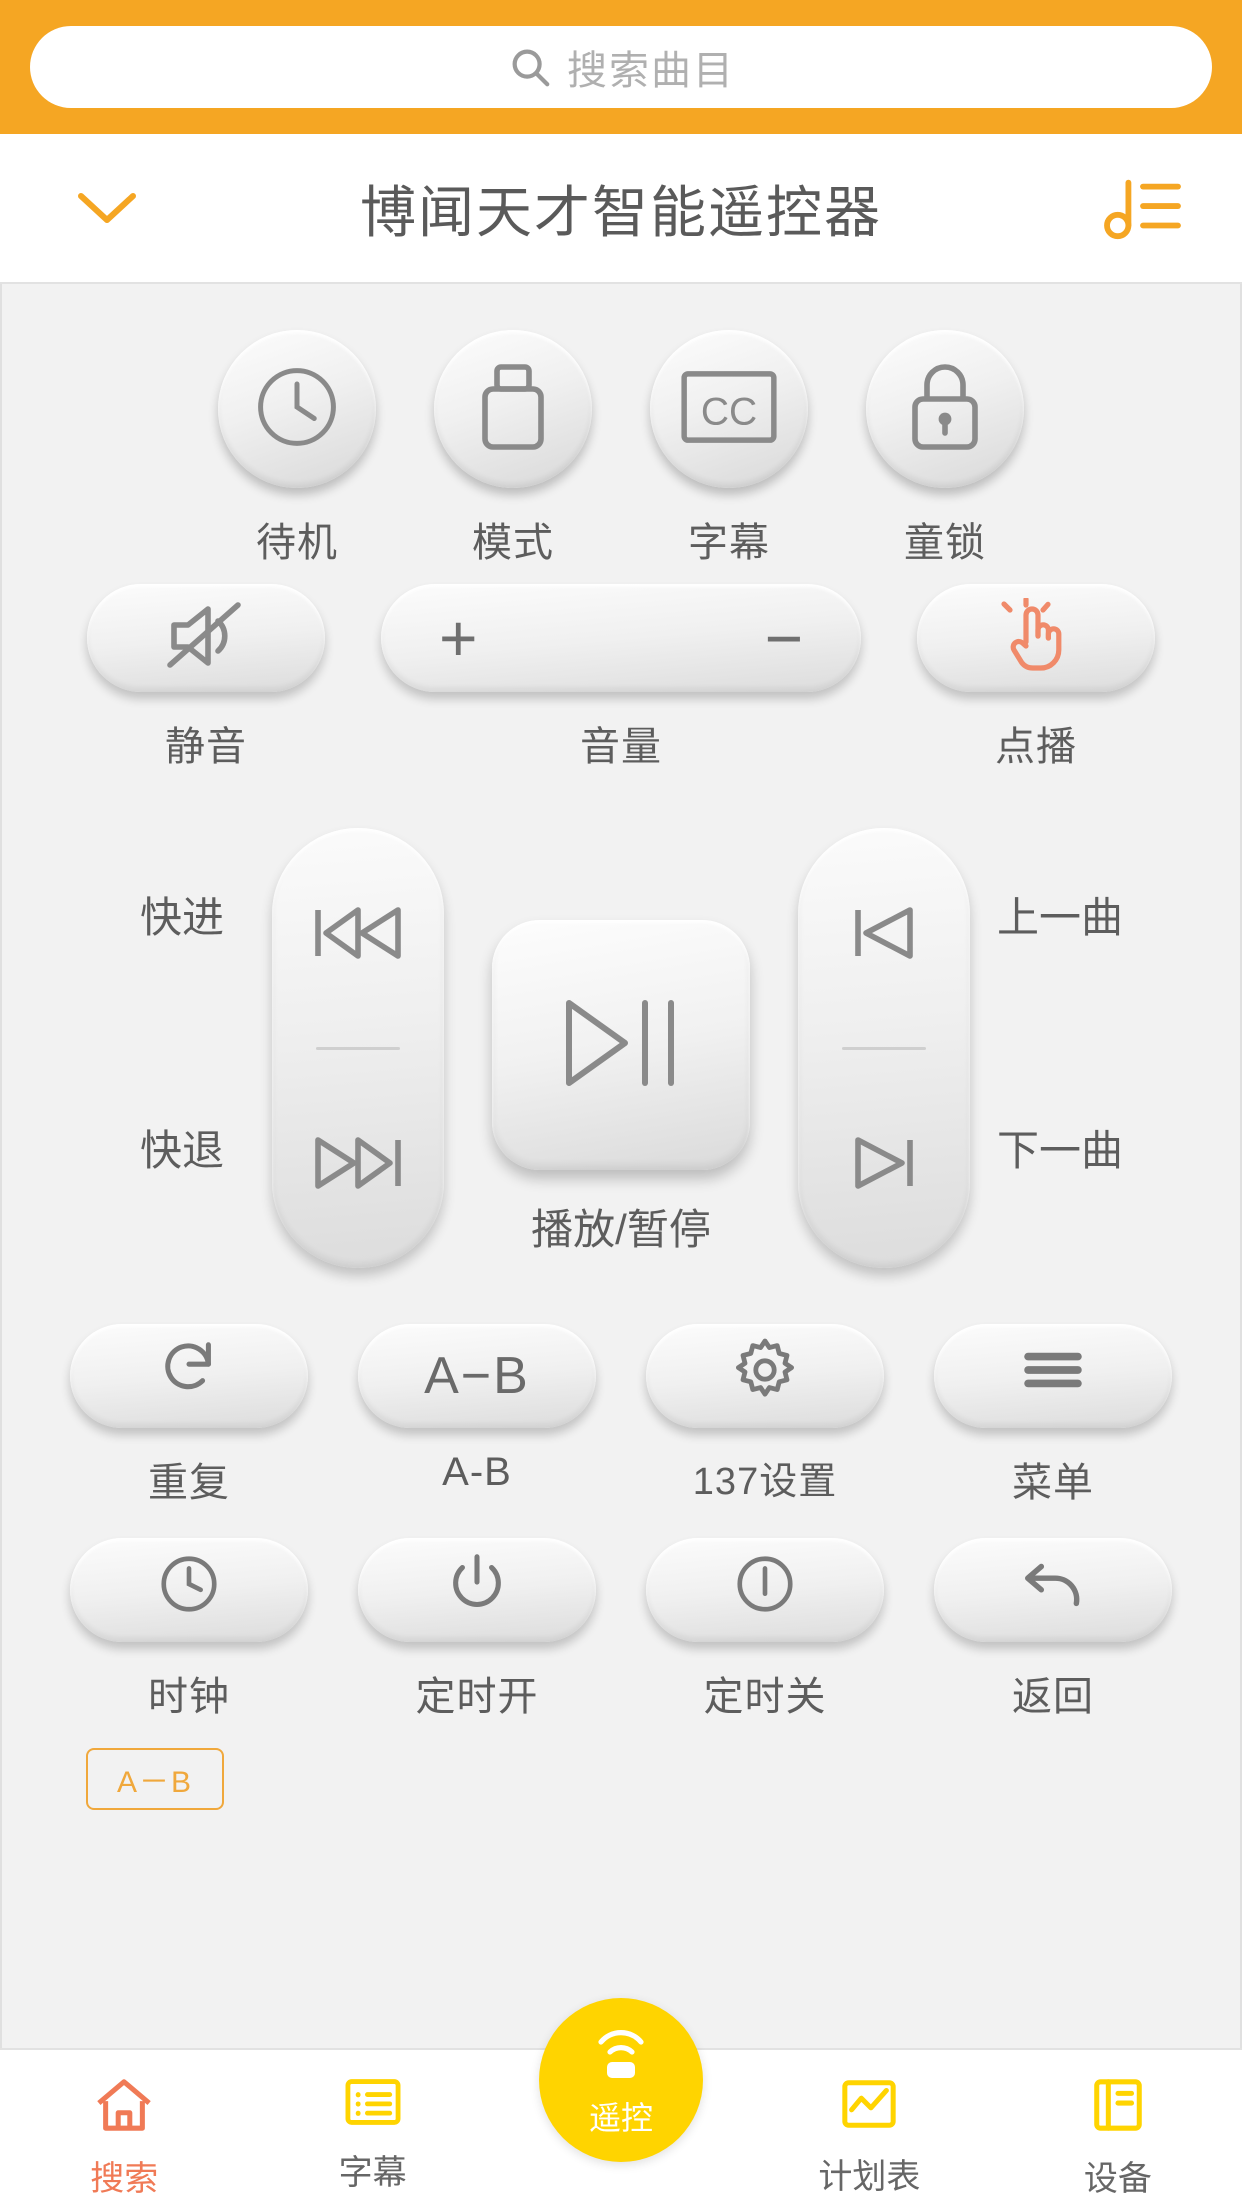 The image size is (1242, 2208). I want to click on tab-device: 设备, so click(1118, 2125).